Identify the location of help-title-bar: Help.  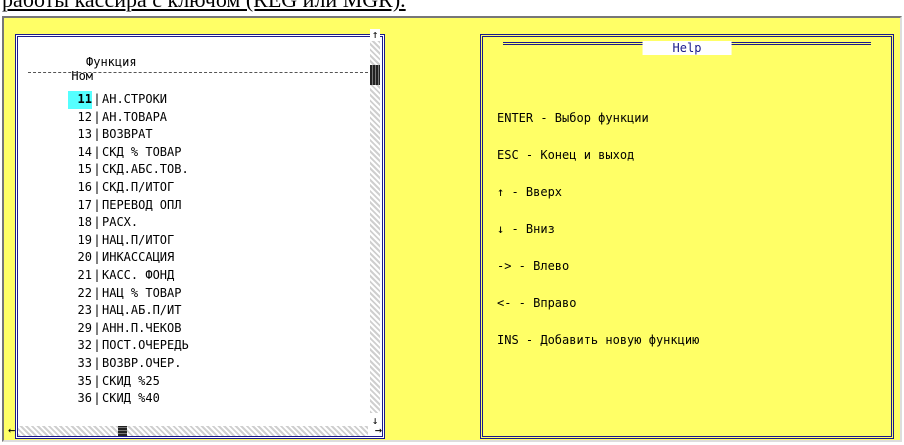
(687, 48).